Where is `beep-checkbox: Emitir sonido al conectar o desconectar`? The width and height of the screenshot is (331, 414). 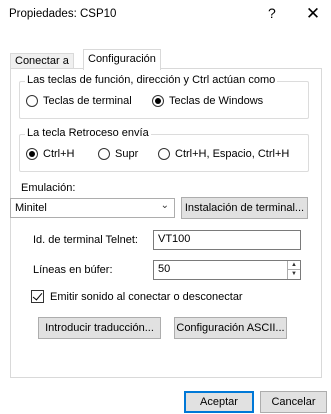 beep-checkbox: Emitir sonido al conectar o desconectar is located at coordinates (137, 296).